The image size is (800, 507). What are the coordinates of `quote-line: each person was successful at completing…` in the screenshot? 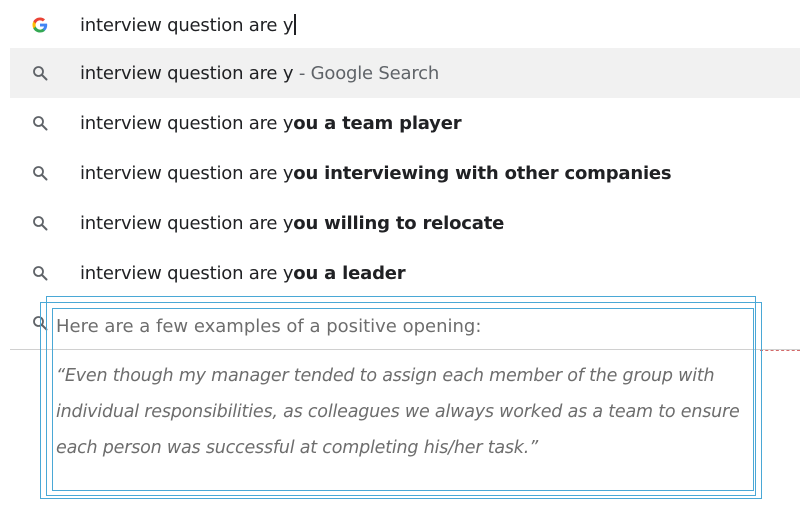 It's located at (297, 448).